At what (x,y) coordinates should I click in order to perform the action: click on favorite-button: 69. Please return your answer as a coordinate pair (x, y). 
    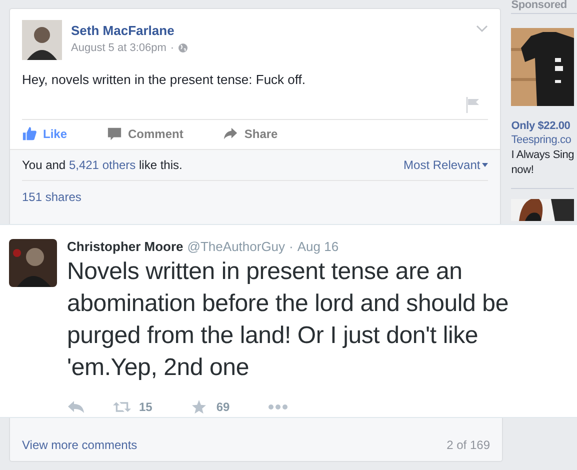
    Looking at the image, I should click on (210, 407).